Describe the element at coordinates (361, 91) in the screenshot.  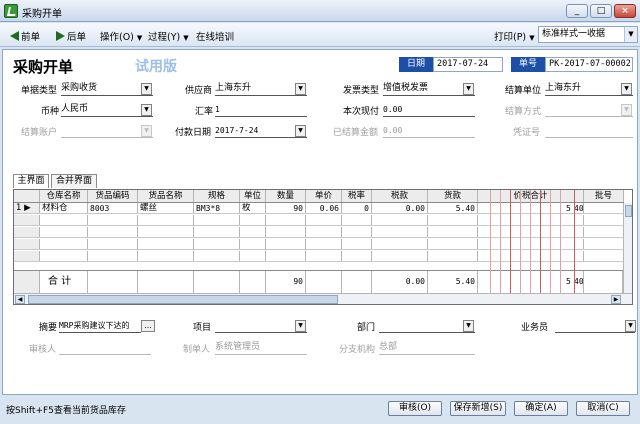
I see `invoice-type-label: 发票类型` at that location.